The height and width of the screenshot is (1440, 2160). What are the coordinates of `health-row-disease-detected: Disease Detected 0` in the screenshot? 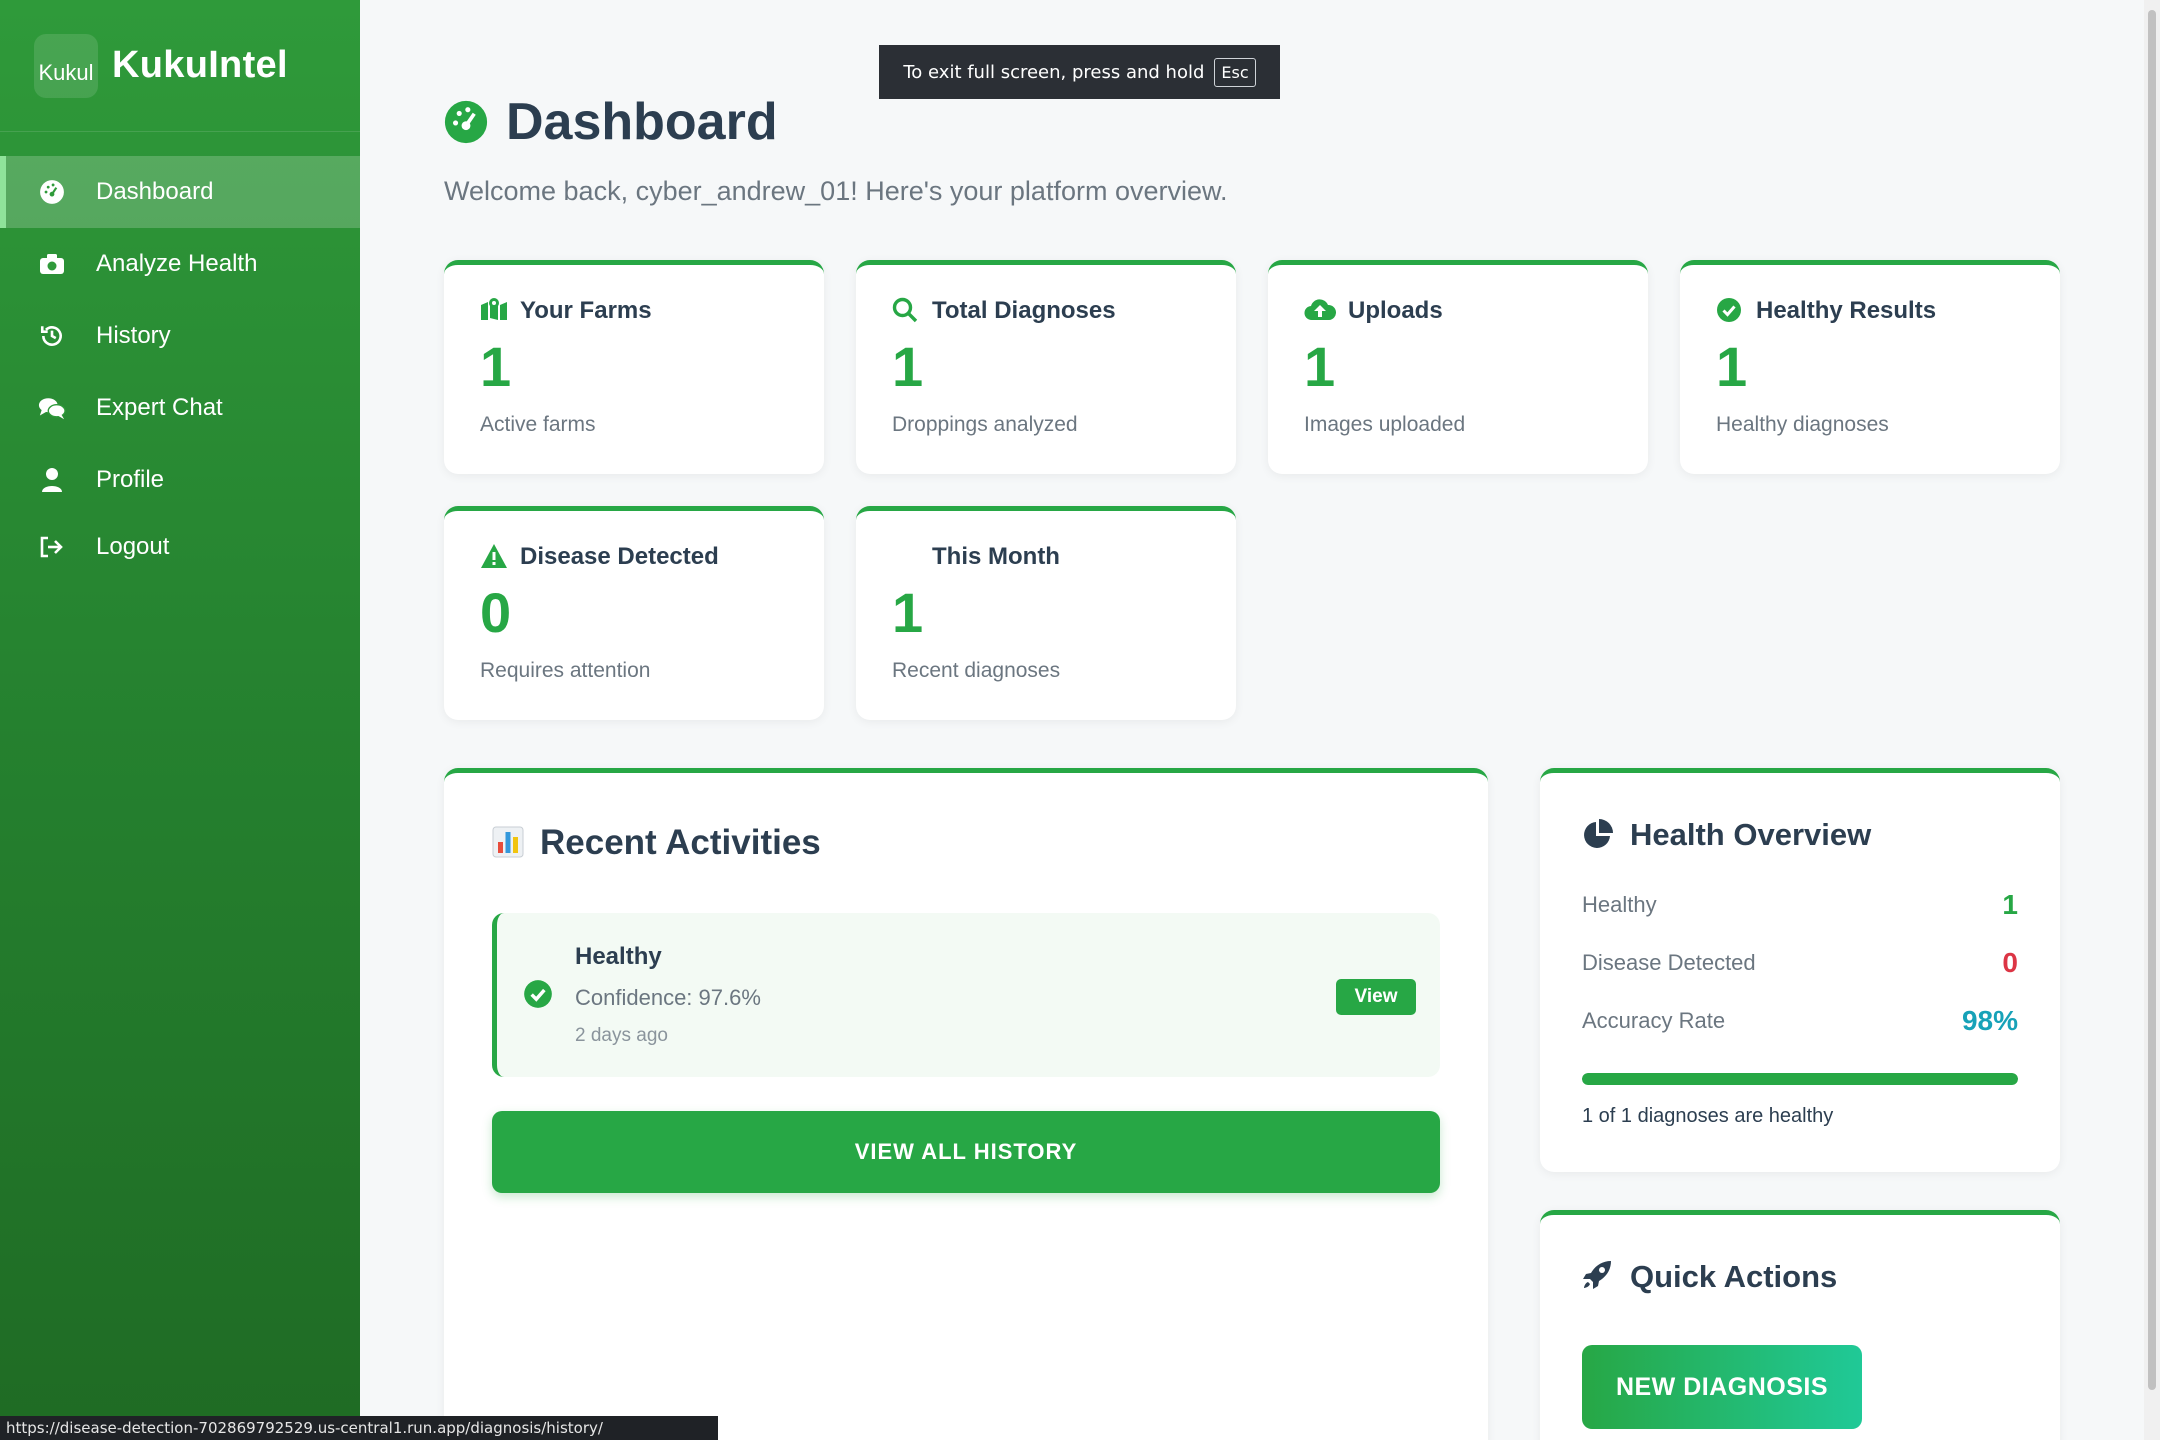 It's located at (1800, 963).